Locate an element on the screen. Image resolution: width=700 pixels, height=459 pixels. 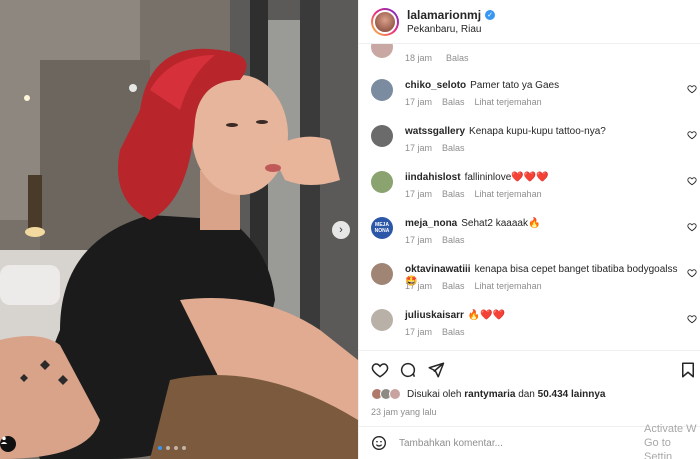
avatar-logo-text: MEJA NONA is located at coordinates (382, 228).